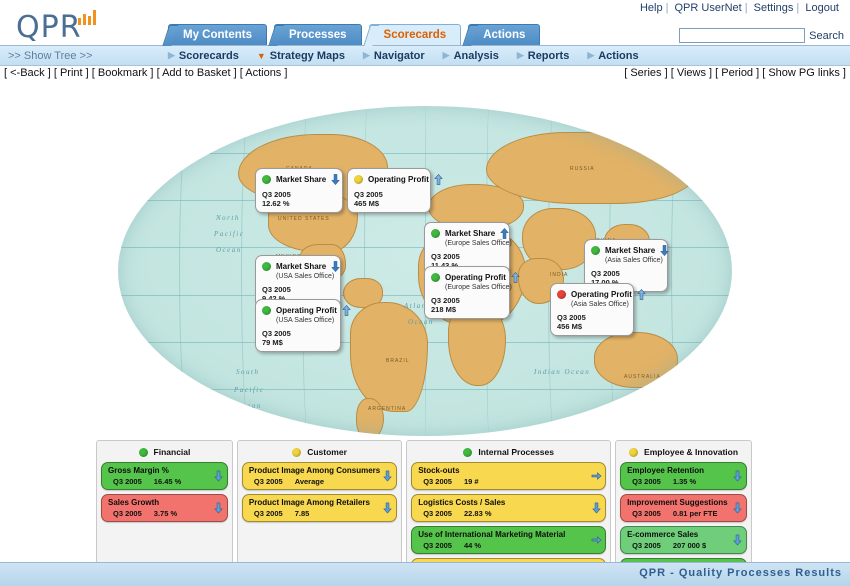  What do you see at coordinates (314, 470) in the screenshot?
I see `measure-title: Product Image Among Consumers` at bounding box center [314, 470].